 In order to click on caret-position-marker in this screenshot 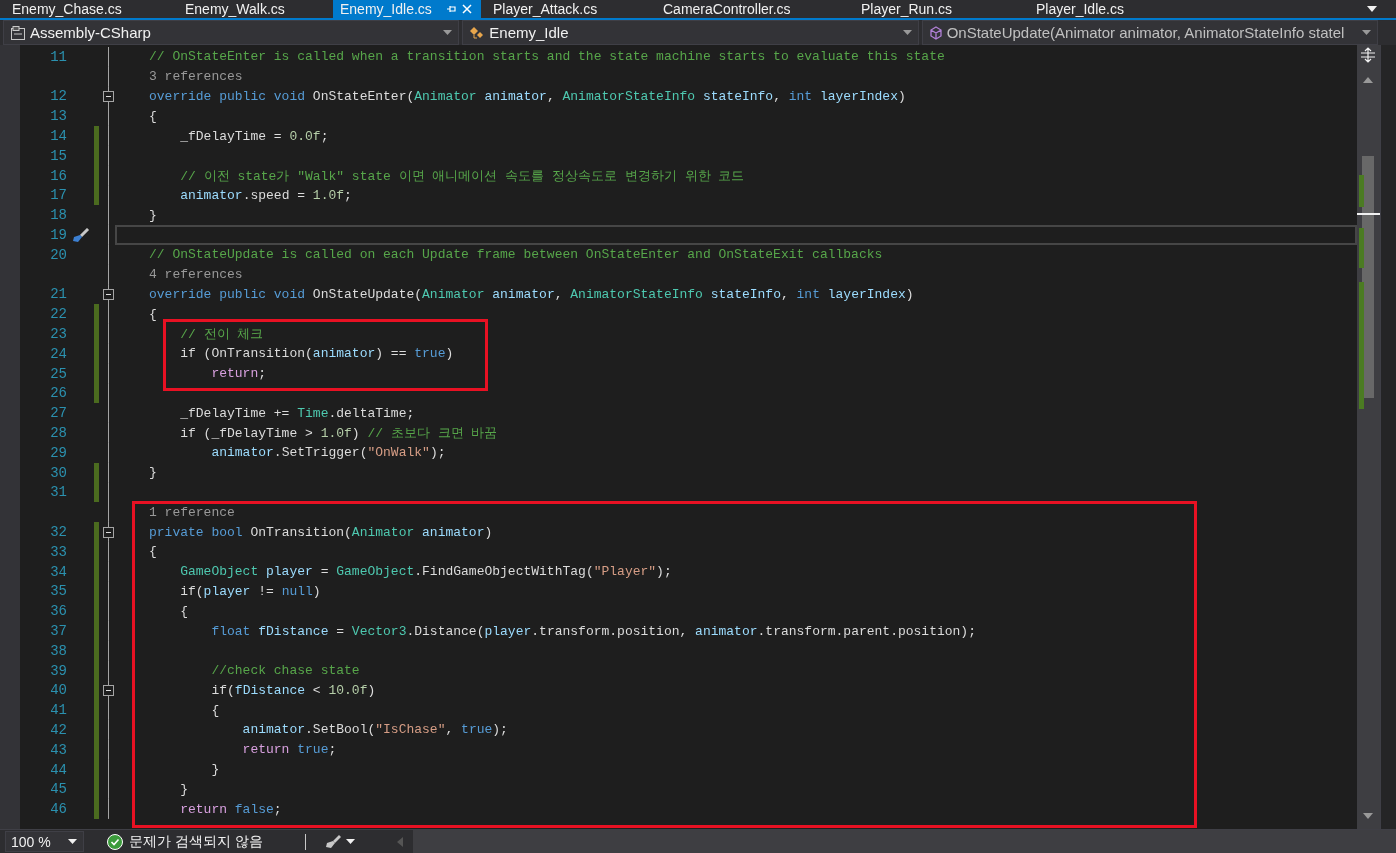, I will do `click(1368, 214)`.